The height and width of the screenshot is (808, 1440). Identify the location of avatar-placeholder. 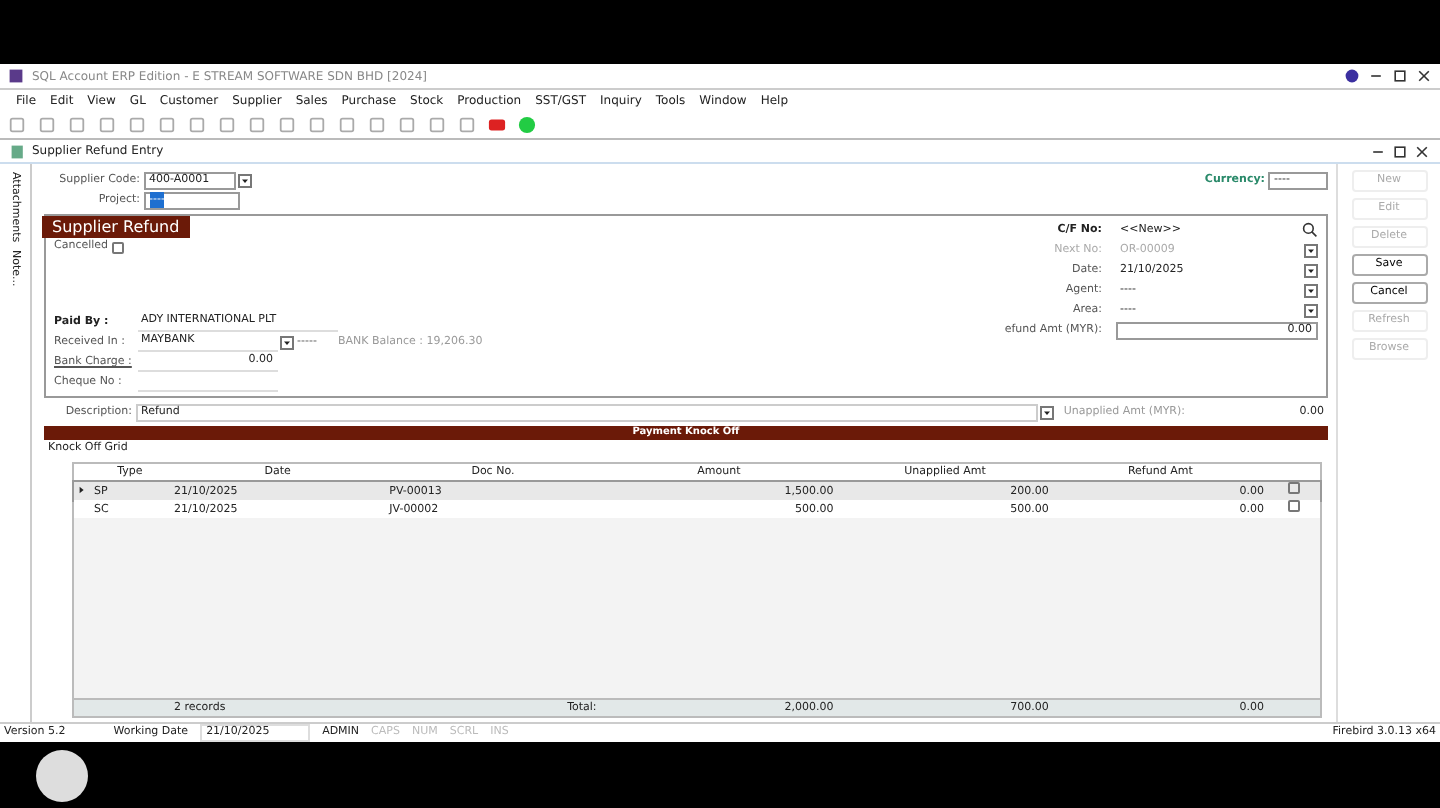
(62, 776).